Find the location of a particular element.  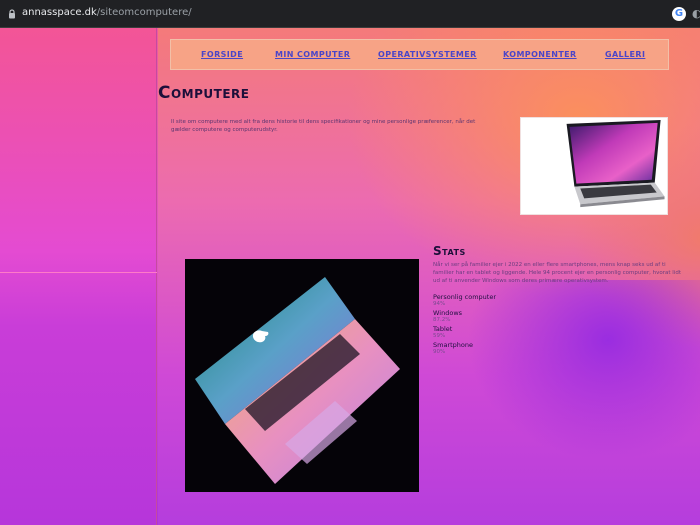

url-field: annasspace.dk/siteomcomputere/ is located at coordinates (107, 12).